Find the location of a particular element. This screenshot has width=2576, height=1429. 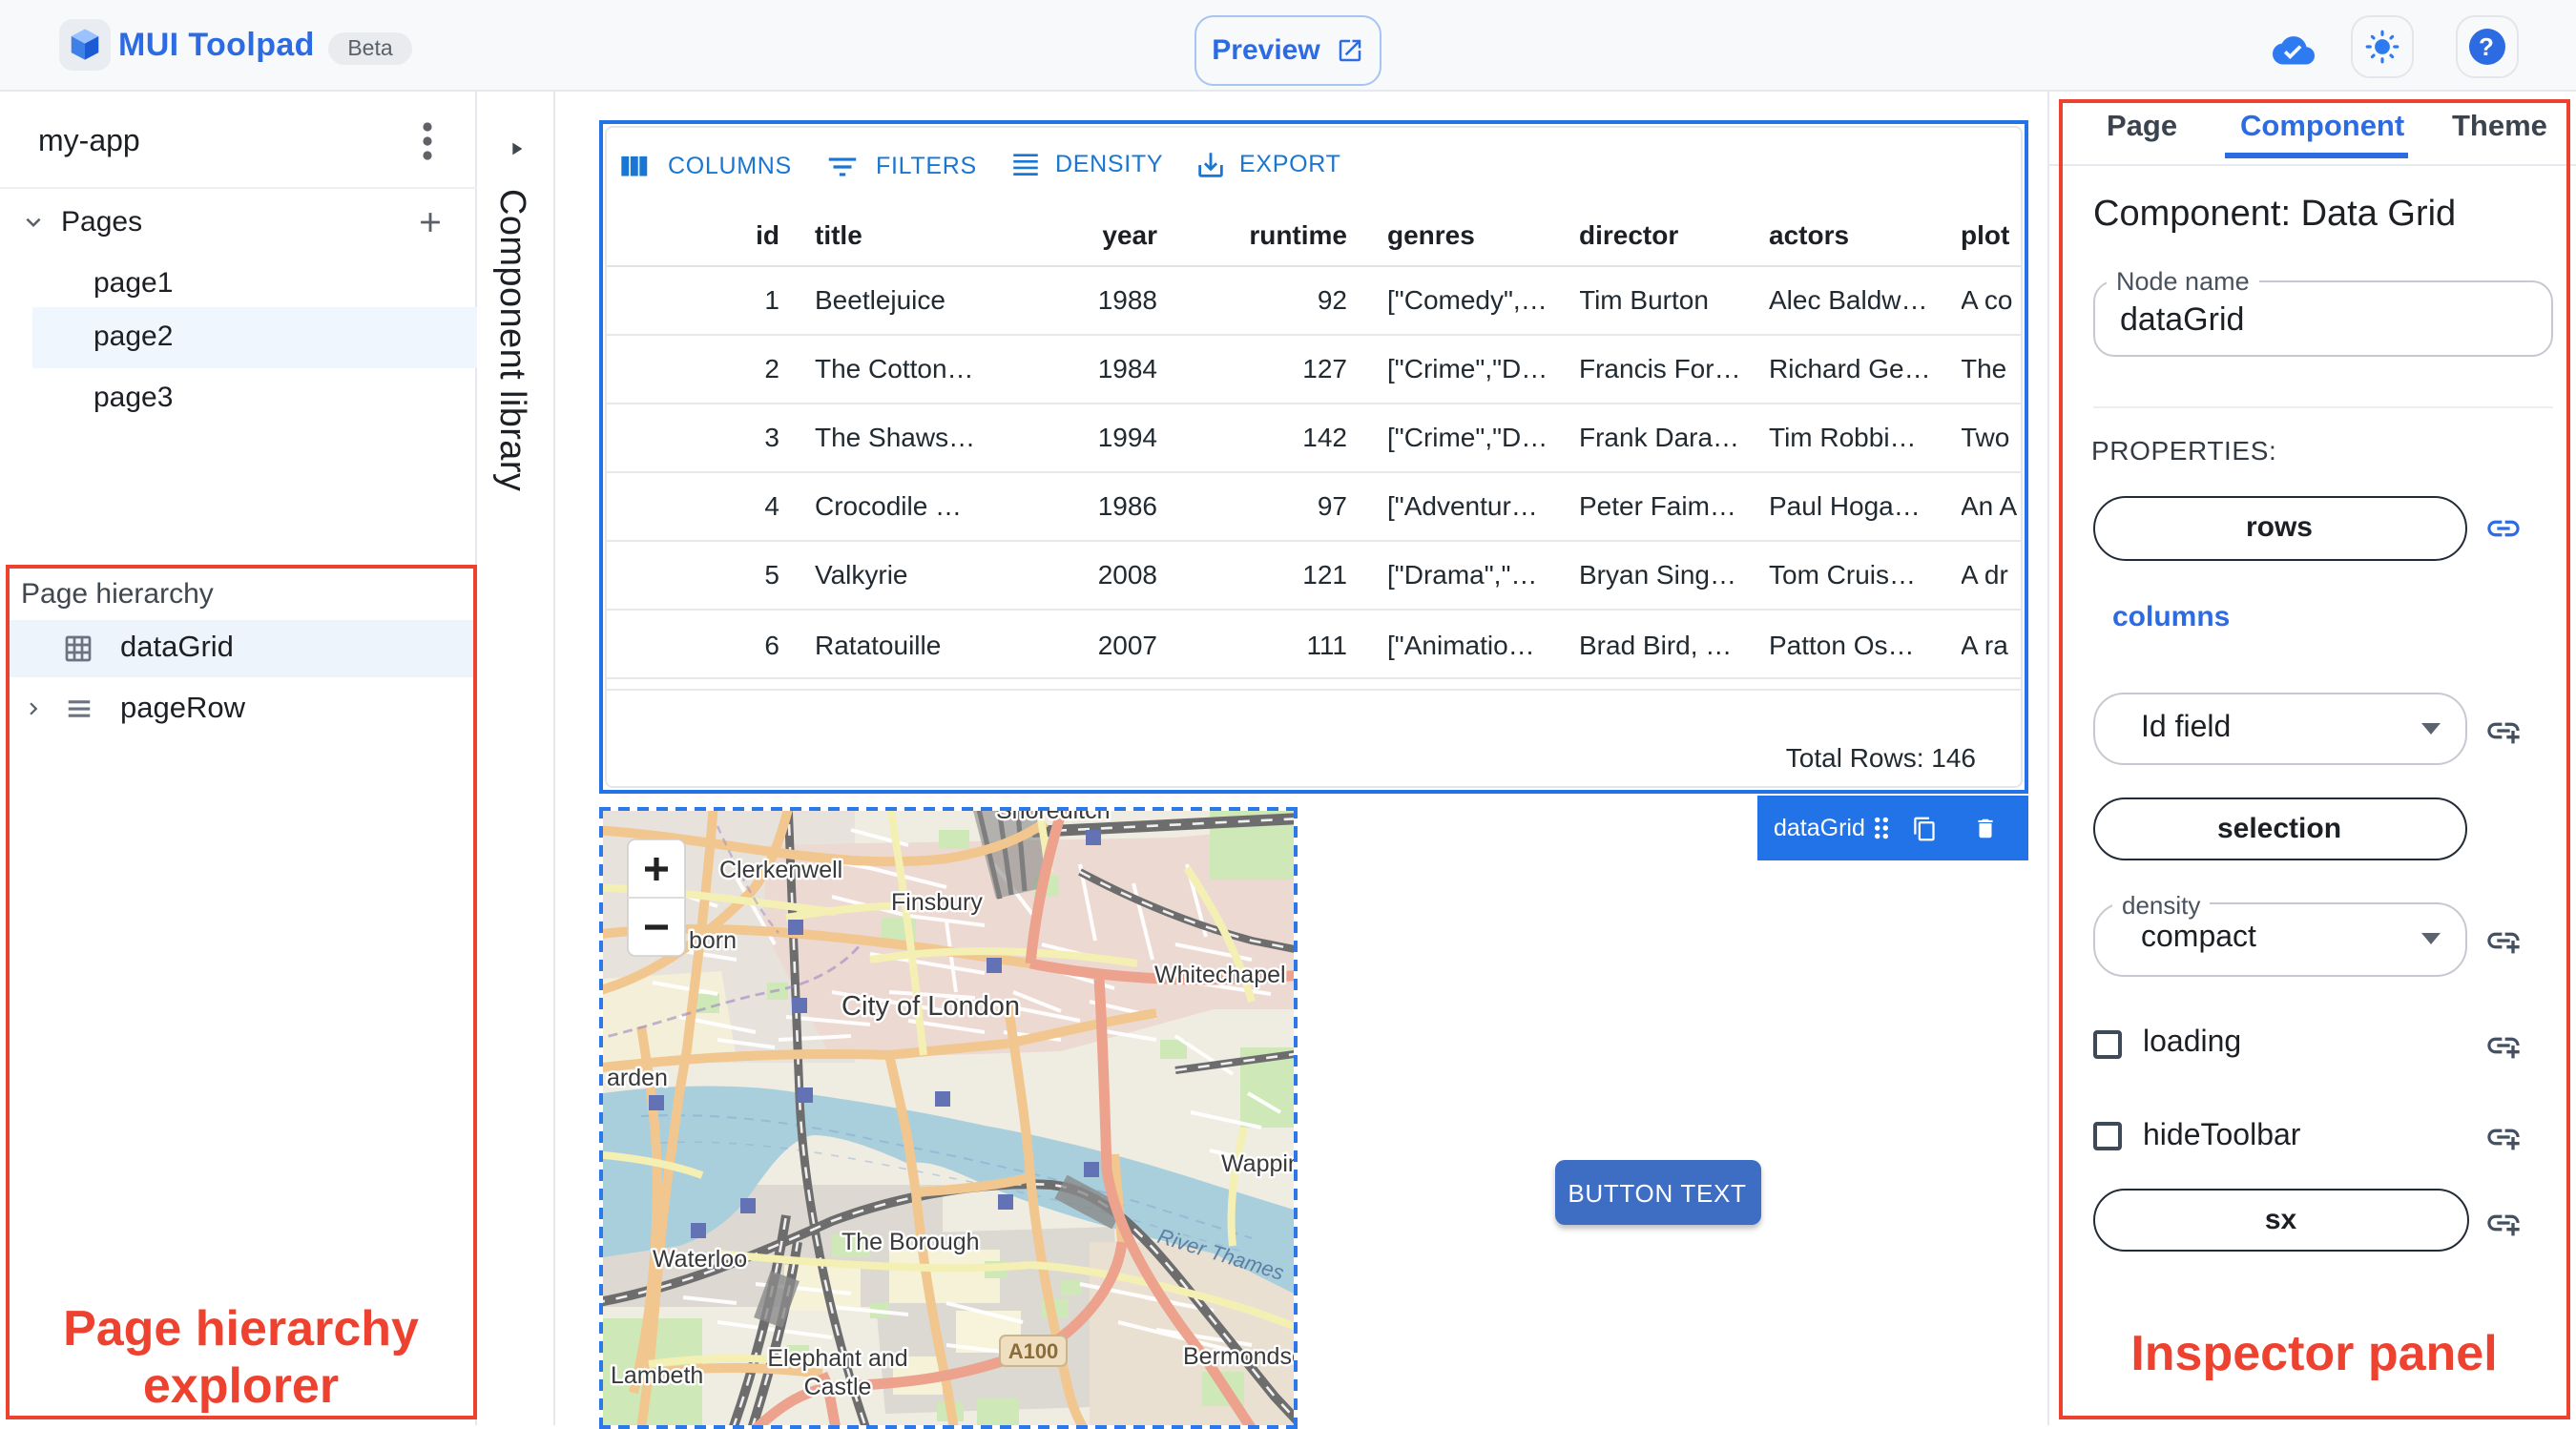

svg-text: Shoreditch is located at coordinates (1052, 818).